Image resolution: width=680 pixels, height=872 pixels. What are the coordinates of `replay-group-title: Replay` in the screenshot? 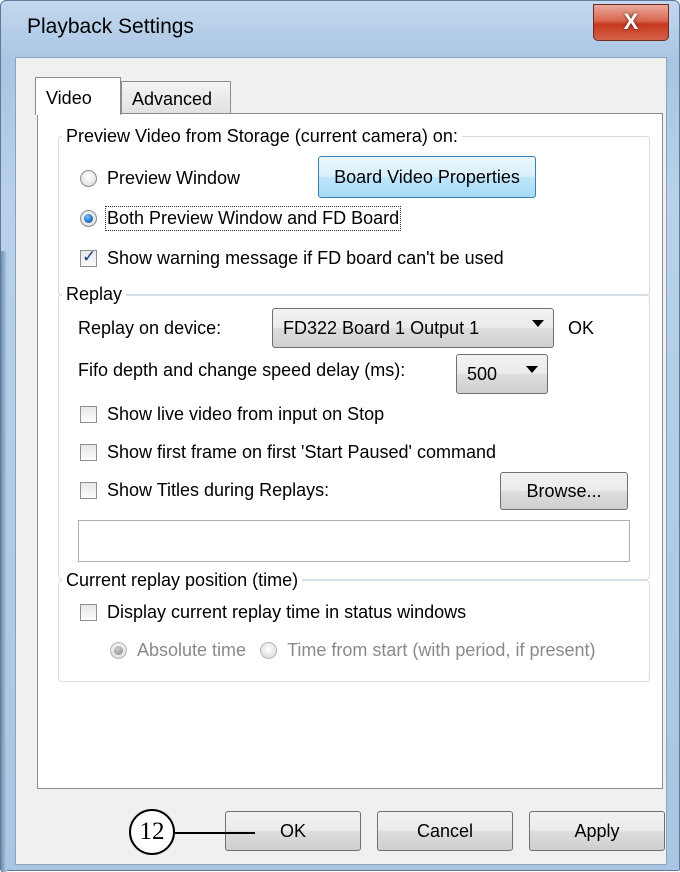 It's located at (94, 294).